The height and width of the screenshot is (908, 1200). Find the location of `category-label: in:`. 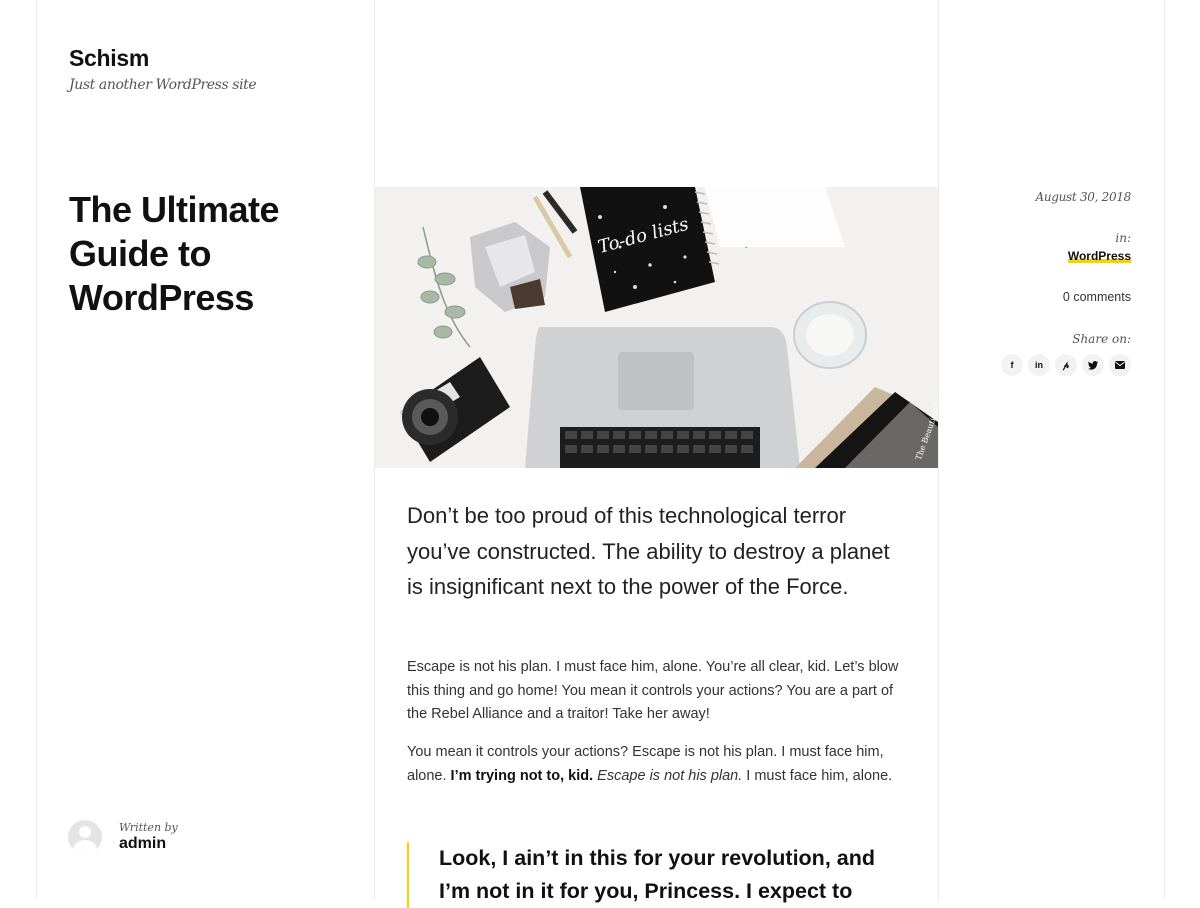

category-label: in: is located at coordinates (1123, 238).